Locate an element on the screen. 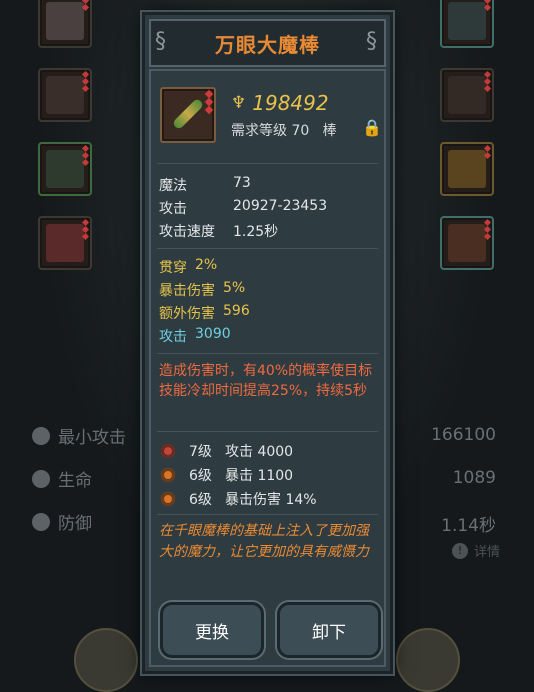 Image resolution: width=534 pixels, height=692 pixels. item-requirement: 需求等级 70 棒 is located at coordinates (284, 130).